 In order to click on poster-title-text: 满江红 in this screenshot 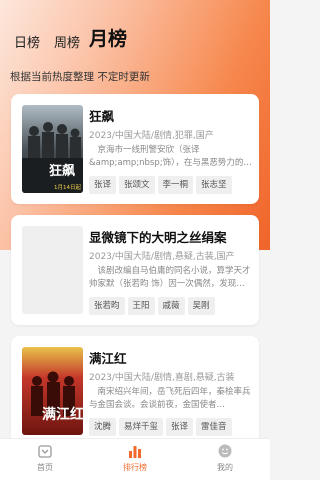, I will do `click(62, 414)`.